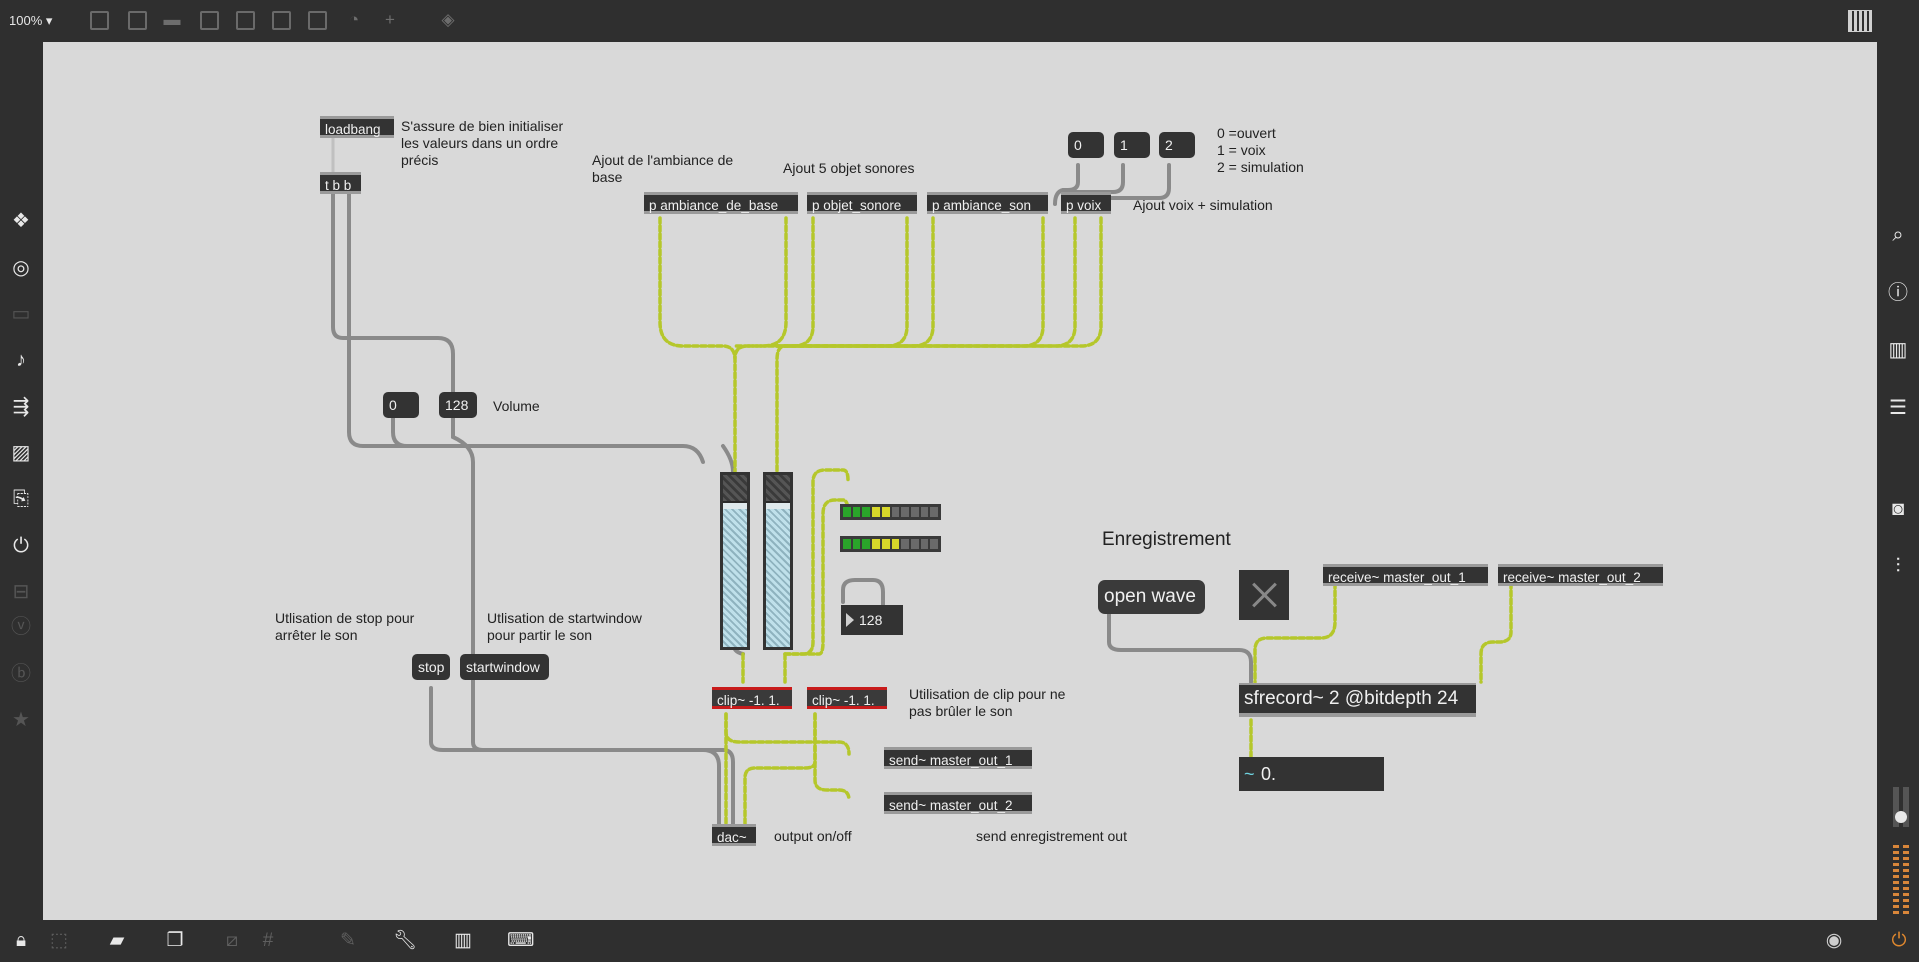  I want to click on signal-value: 0., so click(1269, 774).